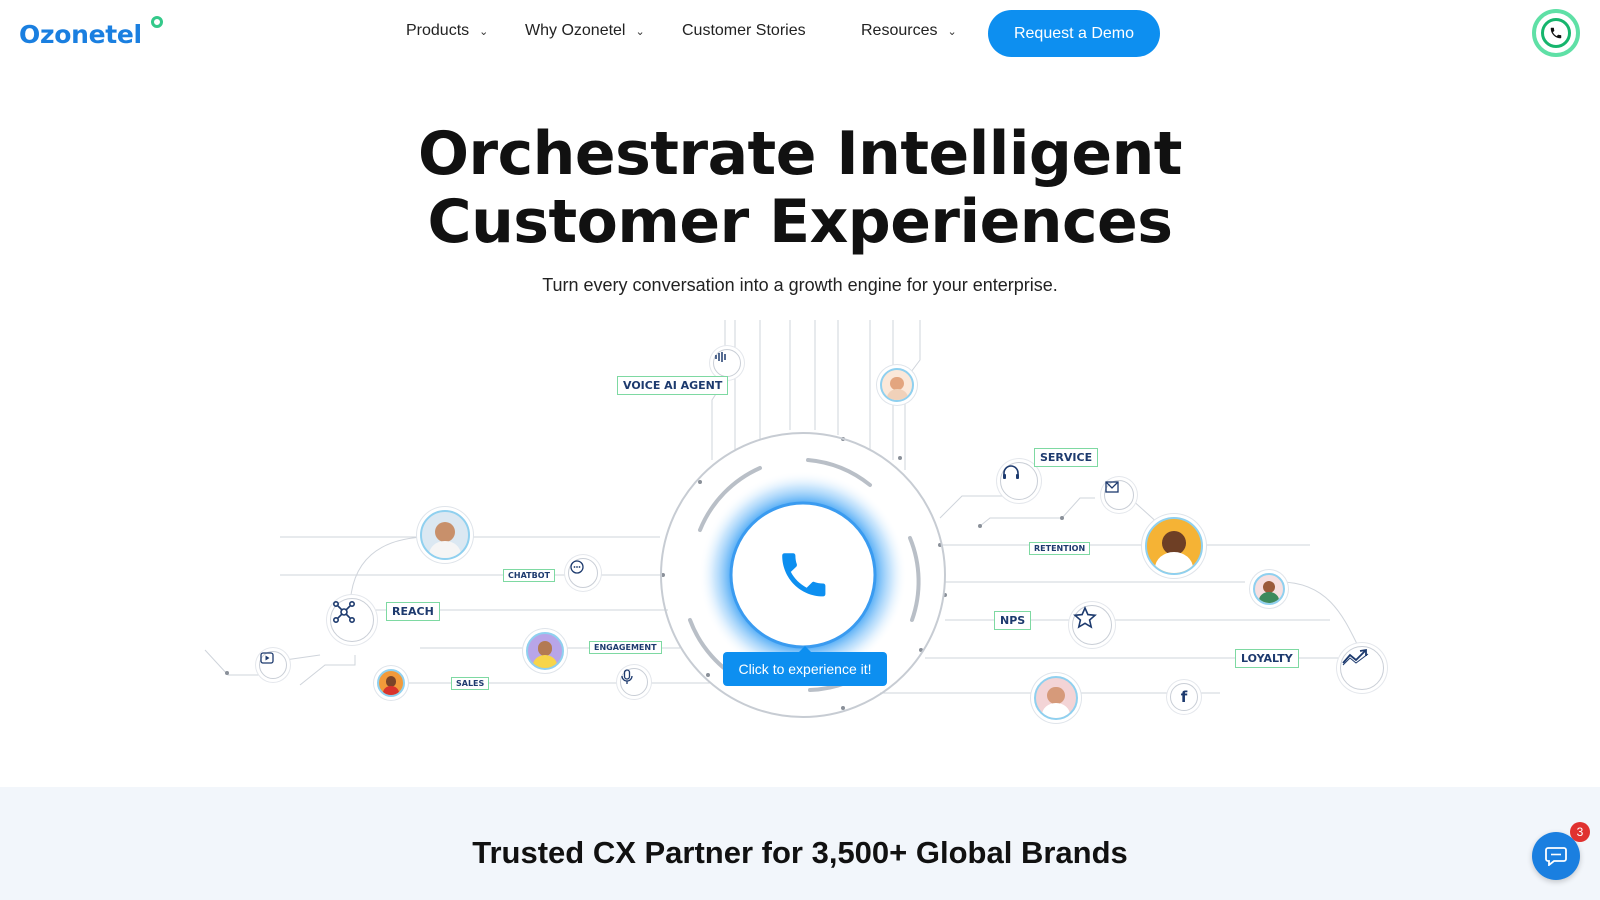  What do you see at coordinates (273, 665) in the screenshot?
I see `video-play-icon` at bounding box center [273, 665].